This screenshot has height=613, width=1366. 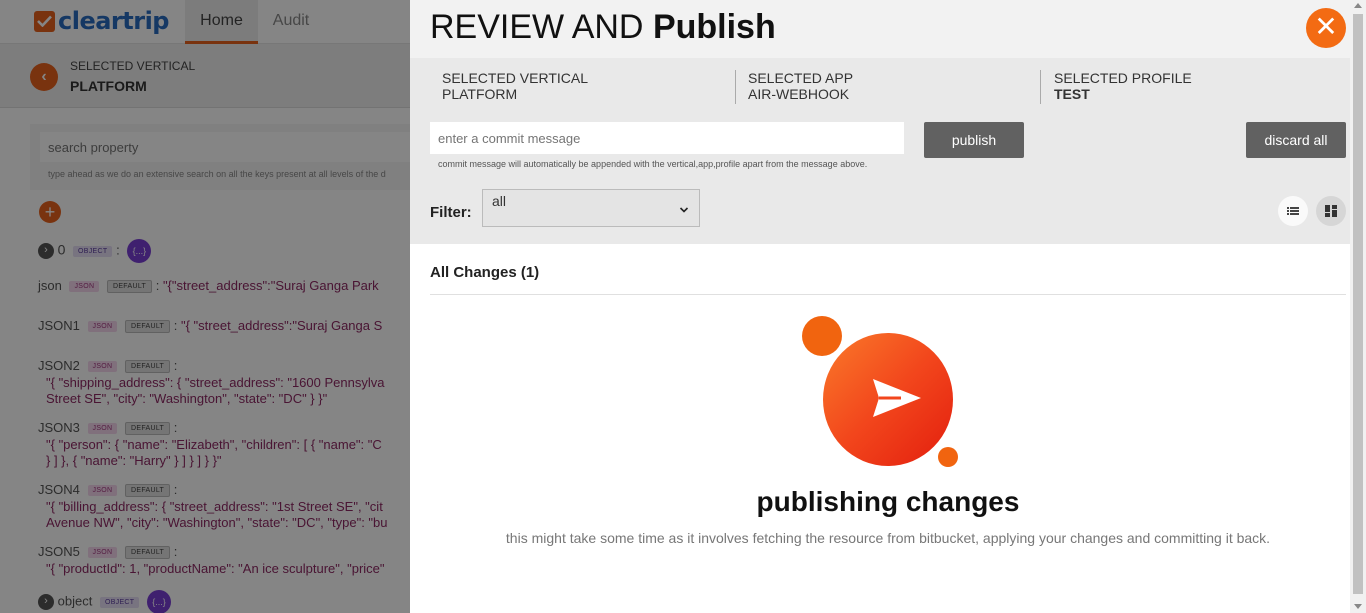 What do you see at coordinates (684, 209) in the screenshot?
I see `chevron-down-icon` at bounding box center [684, 209].